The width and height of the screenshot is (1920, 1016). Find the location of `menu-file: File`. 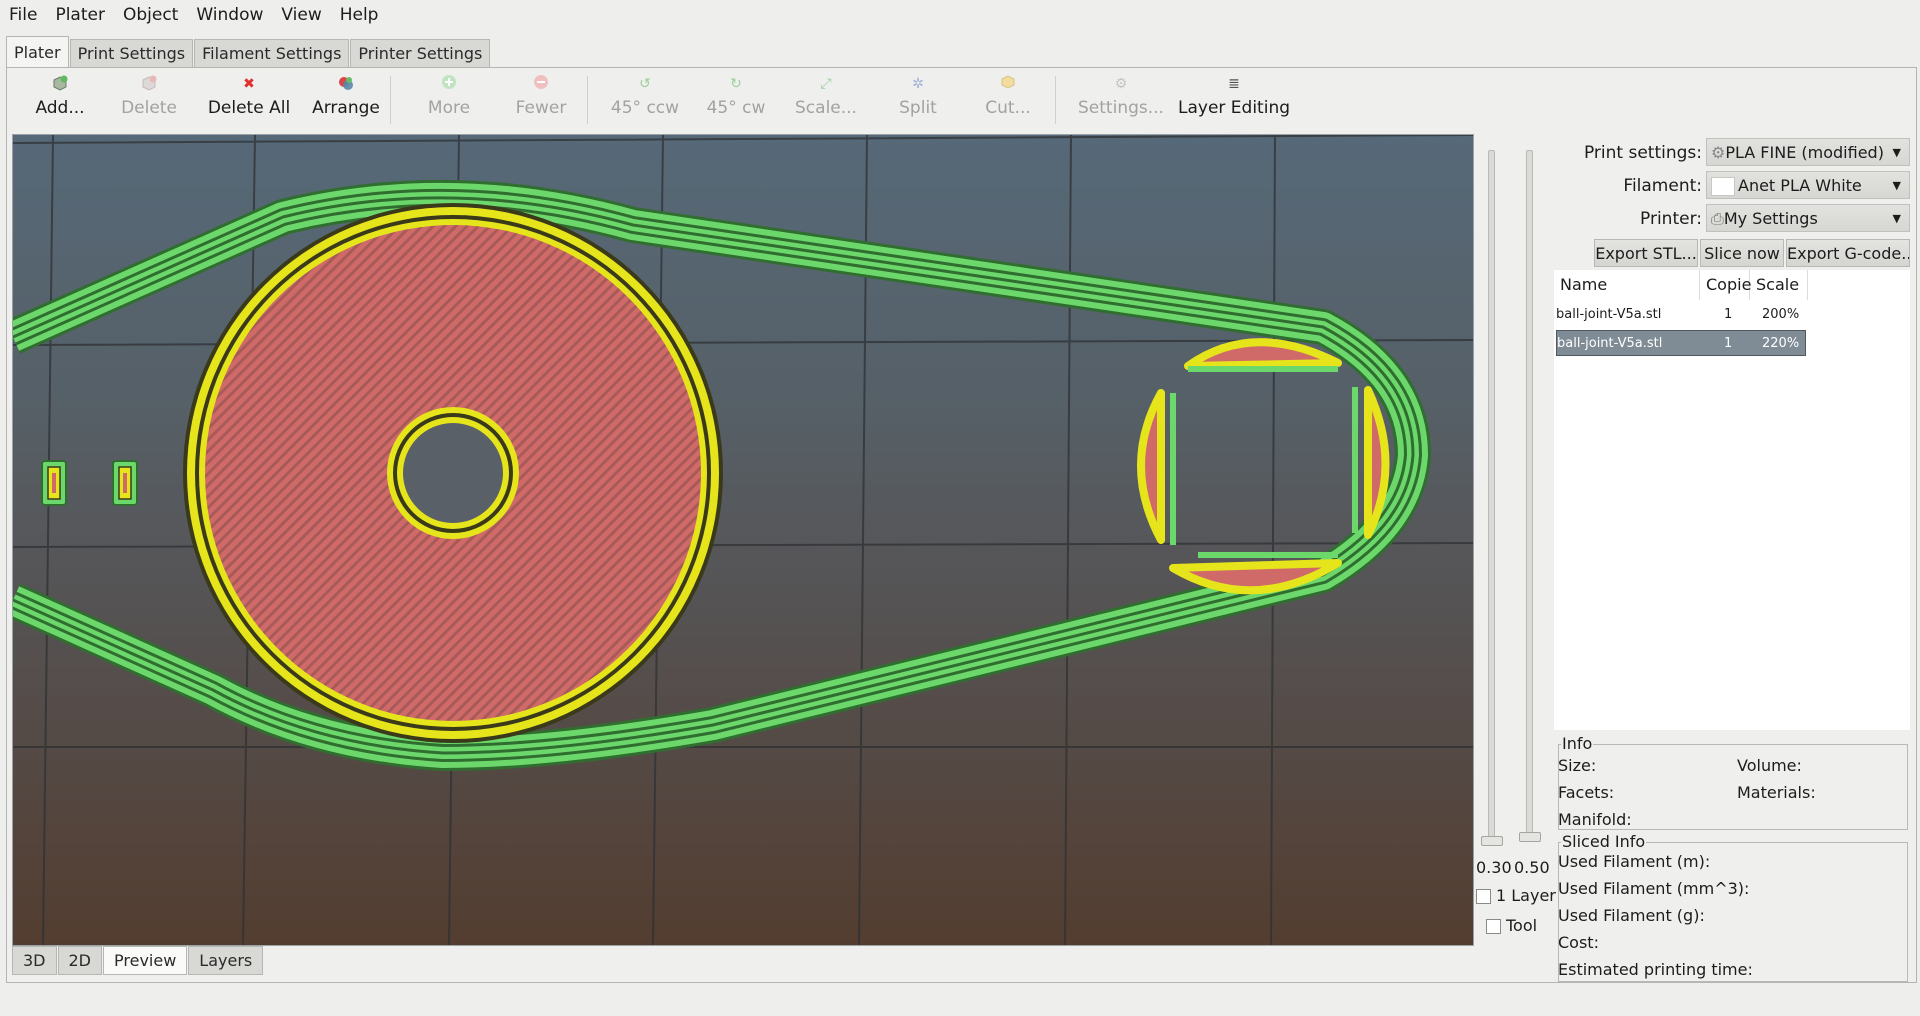

menu-file: File is located at coordinates (23, 15).